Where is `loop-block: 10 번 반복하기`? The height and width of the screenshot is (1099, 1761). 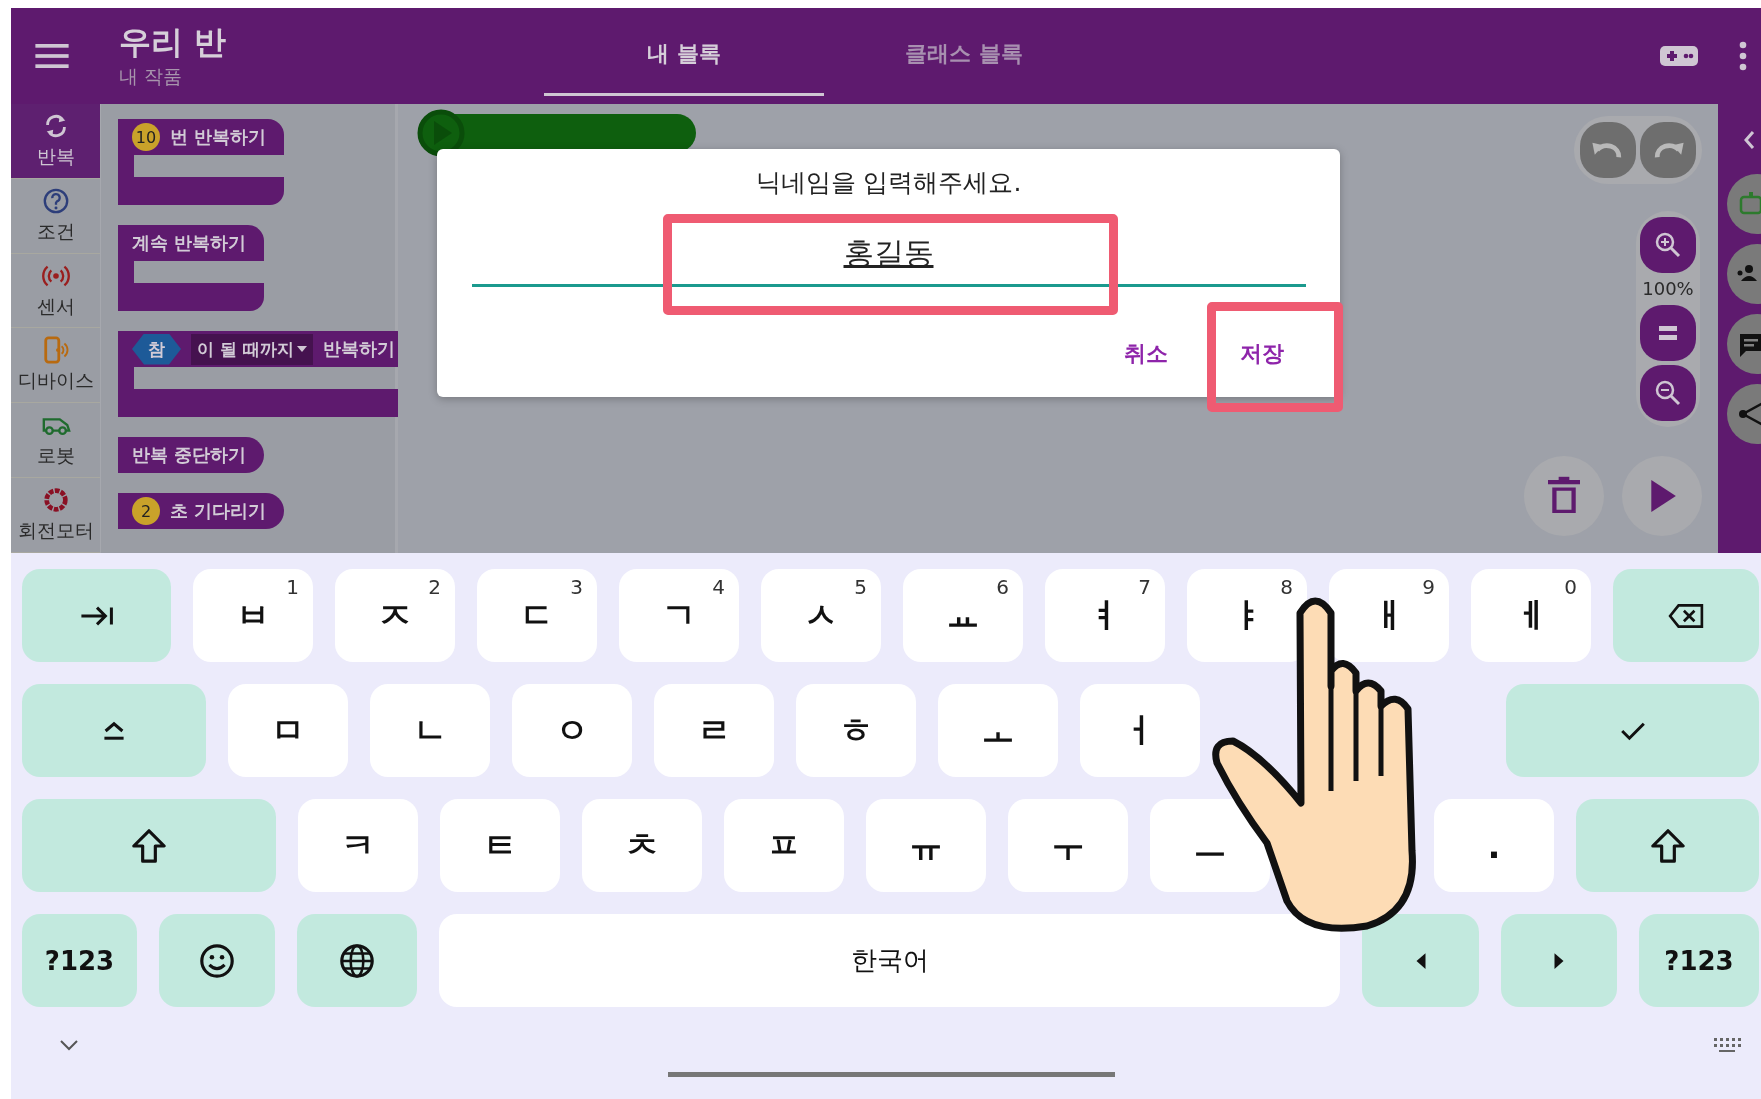
loop-block: 10 번 반복하기 is located at coordinates (201, 162).